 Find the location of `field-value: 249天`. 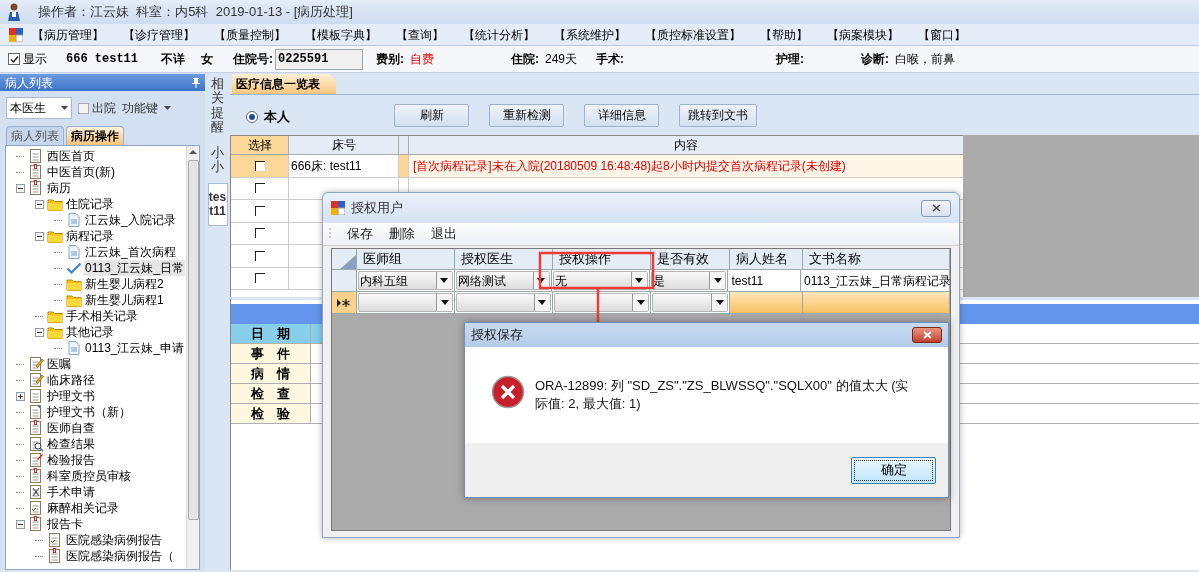

field-value: 249天 is located at coordinates (561, 59).